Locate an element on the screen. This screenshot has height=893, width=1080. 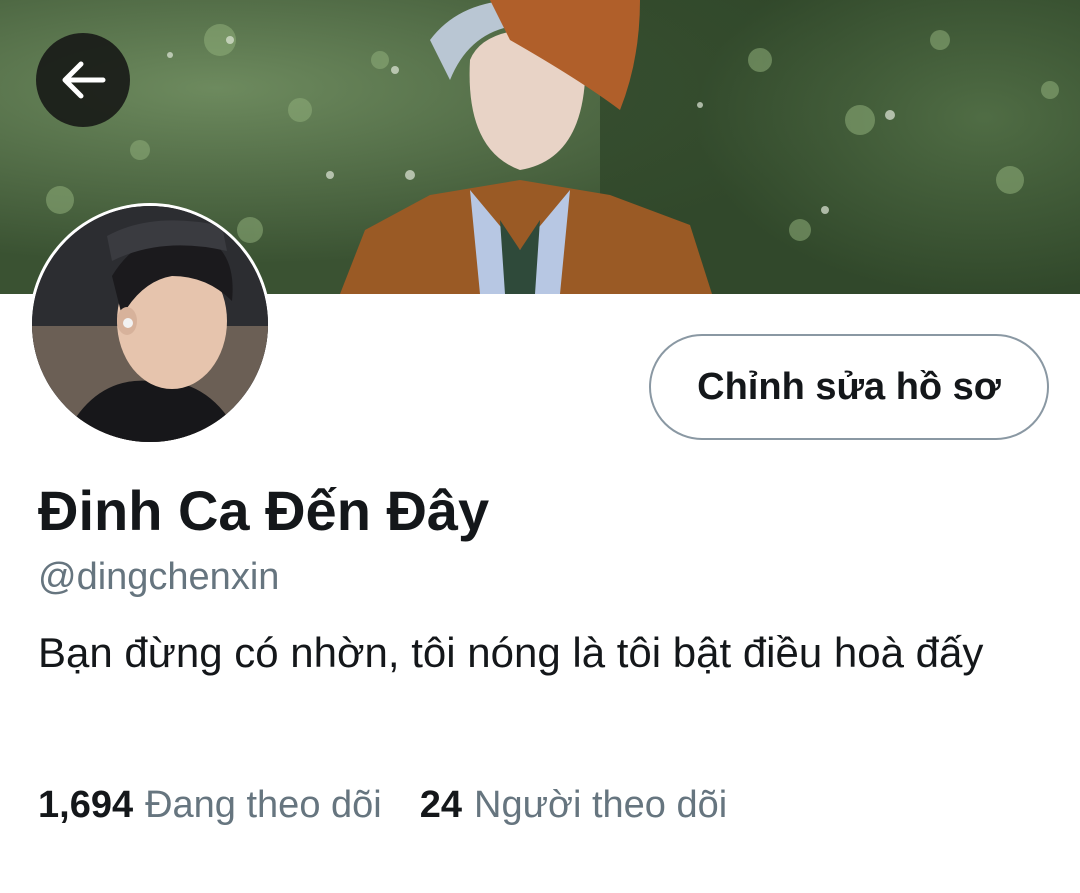
following-label: Đang theo dõi is located at coordinates (263, 805).